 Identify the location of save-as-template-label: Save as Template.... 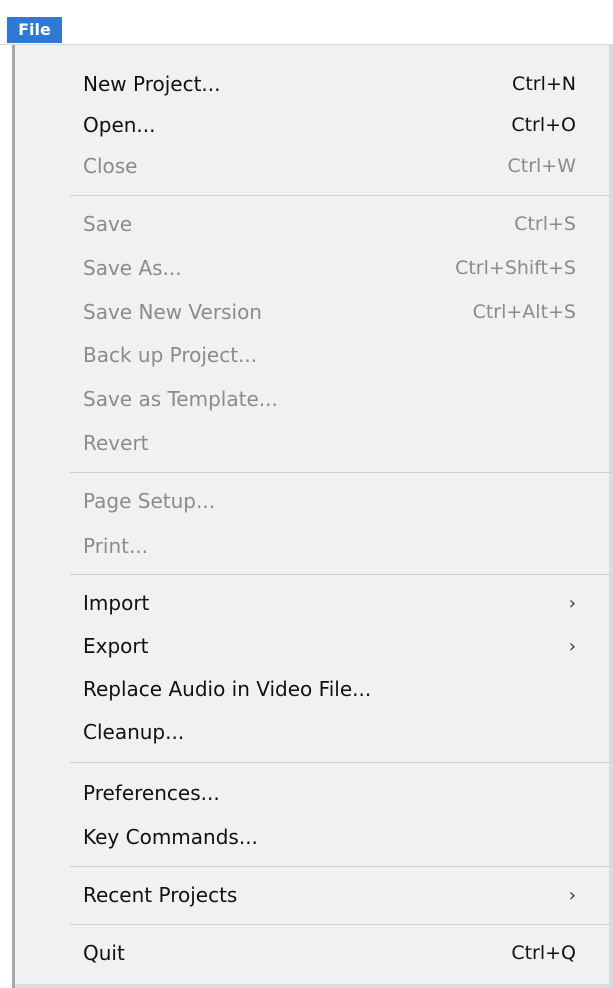
(180, 399).